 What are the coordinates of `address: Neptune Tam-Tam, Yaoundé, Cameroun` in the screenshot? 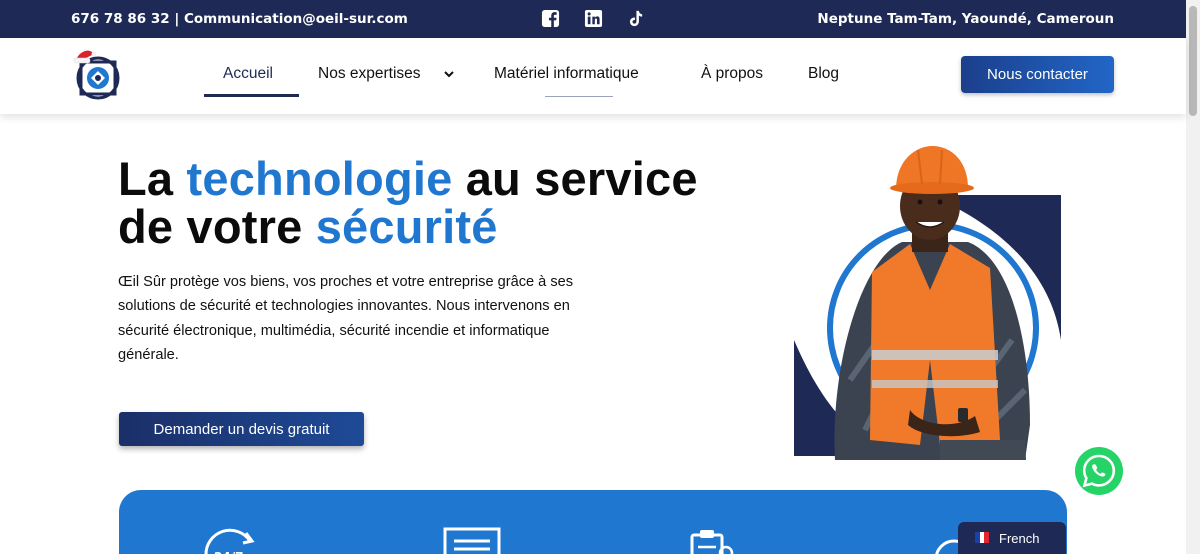 It's located at (965, 19).